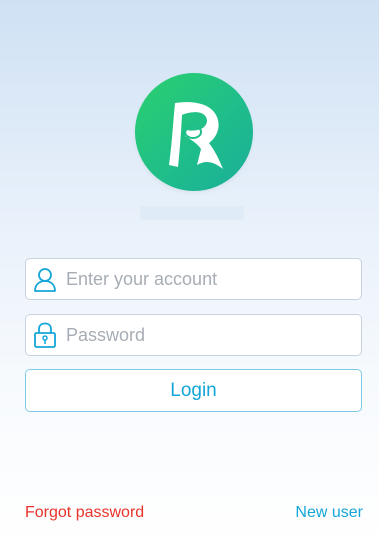  What do you see at coordinates (193, 335) in the screenshot?
I see `password-field: Password` at bounding box center [193, 335].